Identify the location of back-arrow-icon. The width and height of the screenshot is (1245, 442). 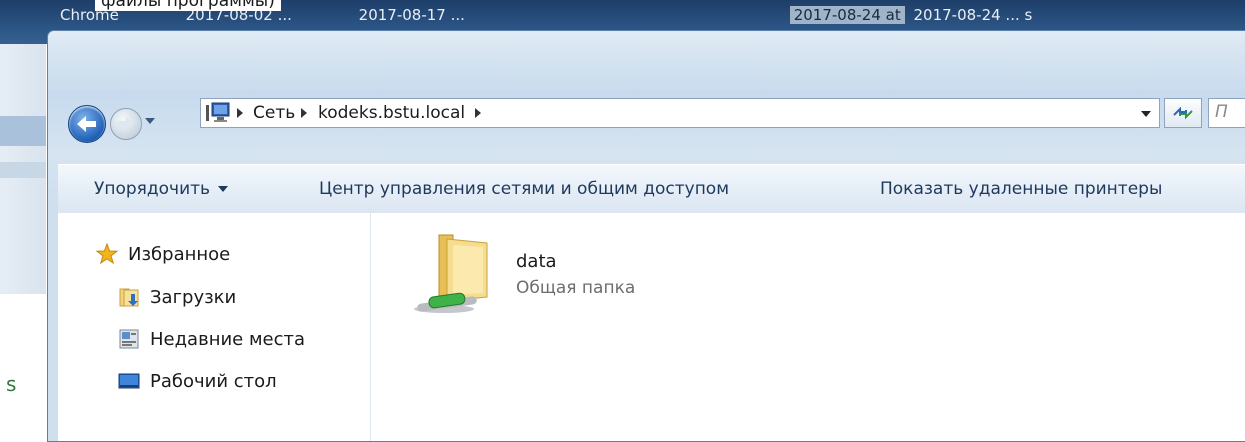
(86, 124).